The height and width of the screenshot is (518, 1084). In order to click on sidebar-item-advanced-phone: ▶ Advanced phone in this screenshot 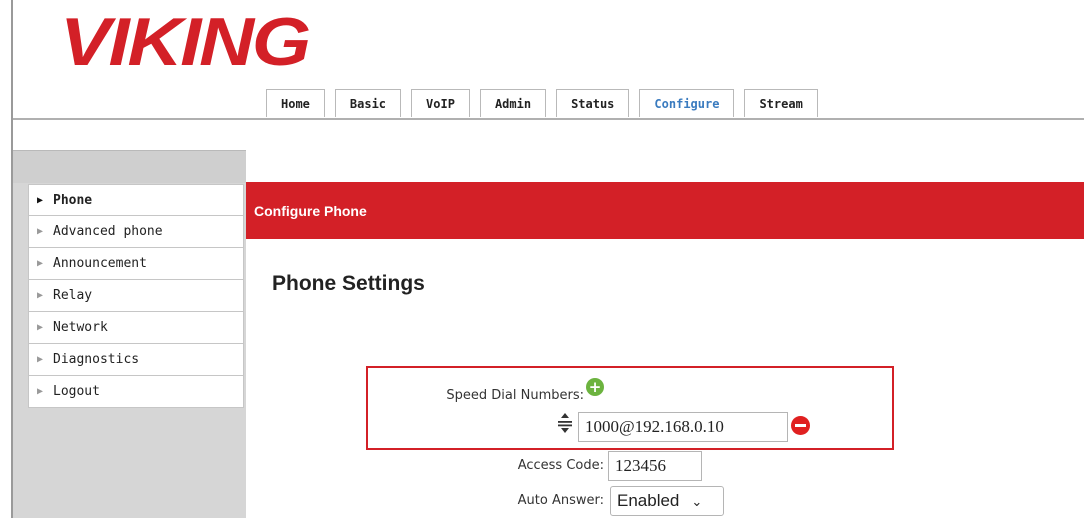, I will do `click(136, 232)`.